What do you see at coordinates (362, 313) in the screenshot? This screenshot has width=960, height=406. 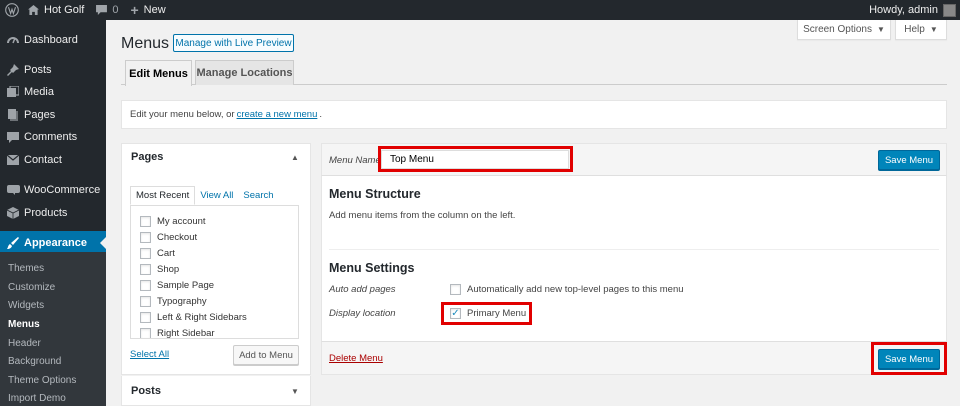 I see `display-location-label: Display location` at bounding box center [362, 313].